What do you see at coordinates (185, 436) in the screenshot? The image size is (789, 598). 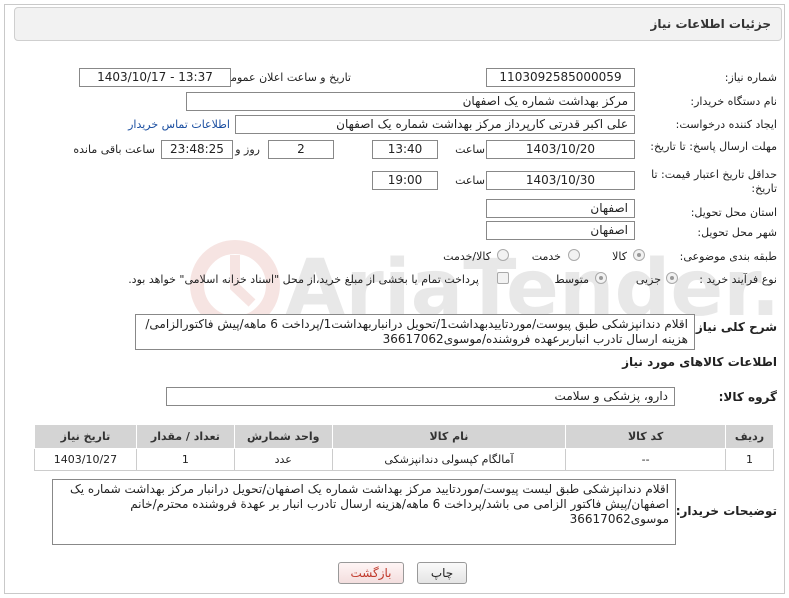 I see `col-qty: تعداد / مقدار` at bounding box center [185, 436].